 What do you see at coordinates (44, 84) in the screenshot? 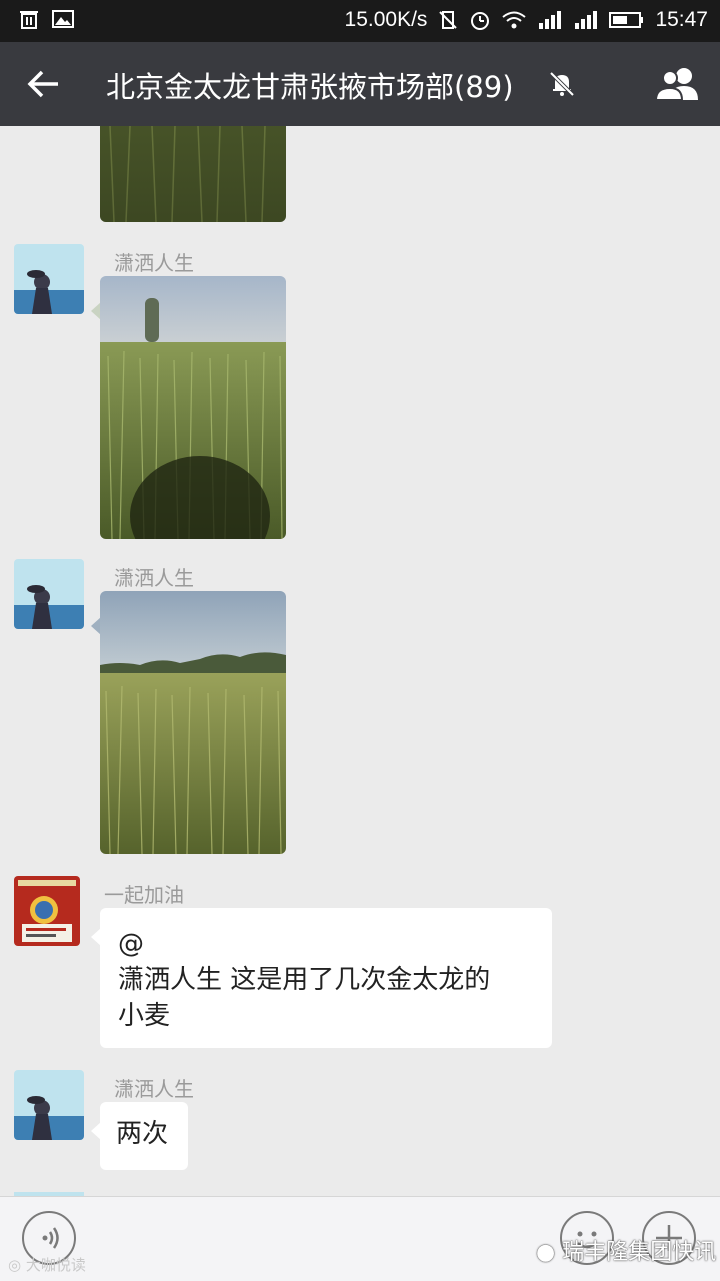
I see `back-arrow-icon` at bounding box center [44, 84].